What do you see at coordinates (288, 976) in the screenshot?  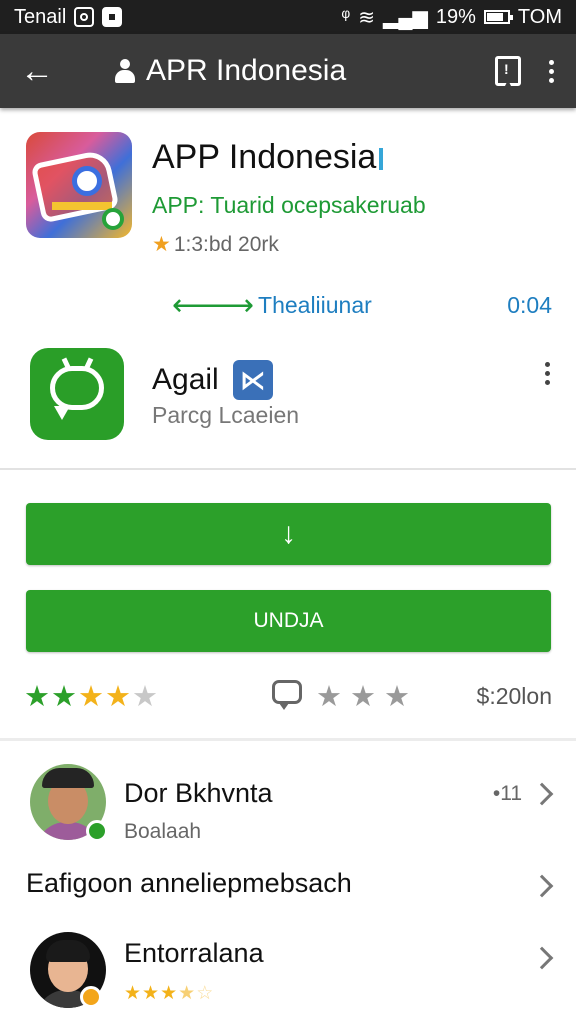 I see `review-item: Entorralana` at bounding box center [288, 976].